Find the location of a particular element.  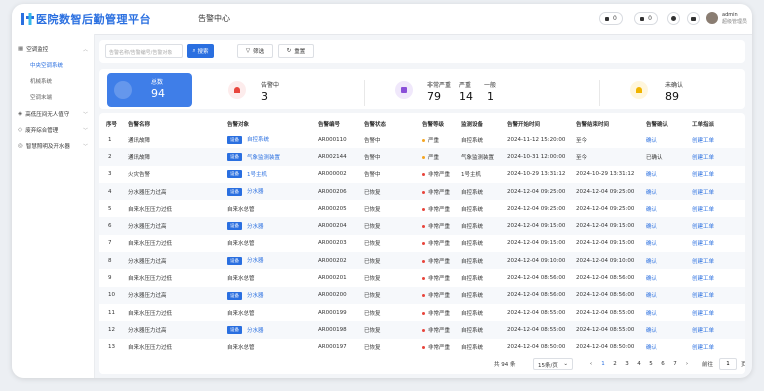

next-page-button: › is located at coordinates (687, 364).